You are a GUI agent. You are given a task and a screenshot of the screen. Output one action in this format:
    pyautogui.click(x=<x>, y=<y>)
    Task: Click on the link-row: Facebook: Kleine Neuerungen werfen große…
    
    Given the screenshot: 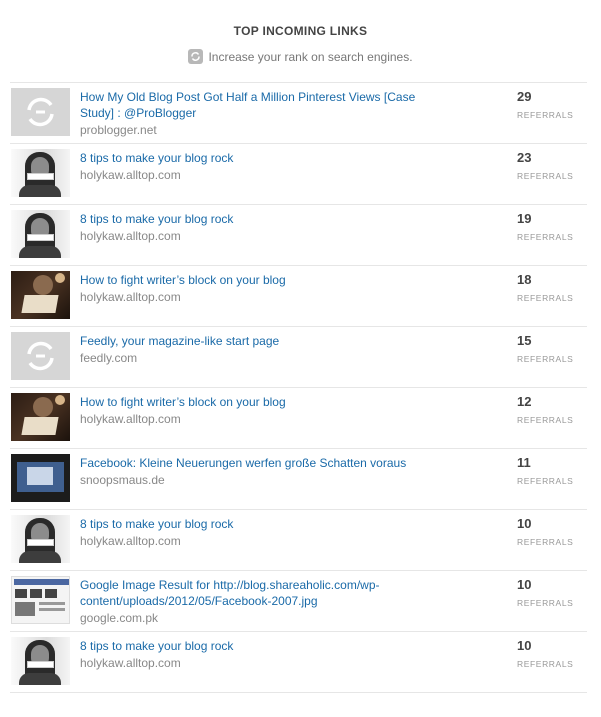 What is the action you would take?
    pyautogui.click(x=298, y=479)
    